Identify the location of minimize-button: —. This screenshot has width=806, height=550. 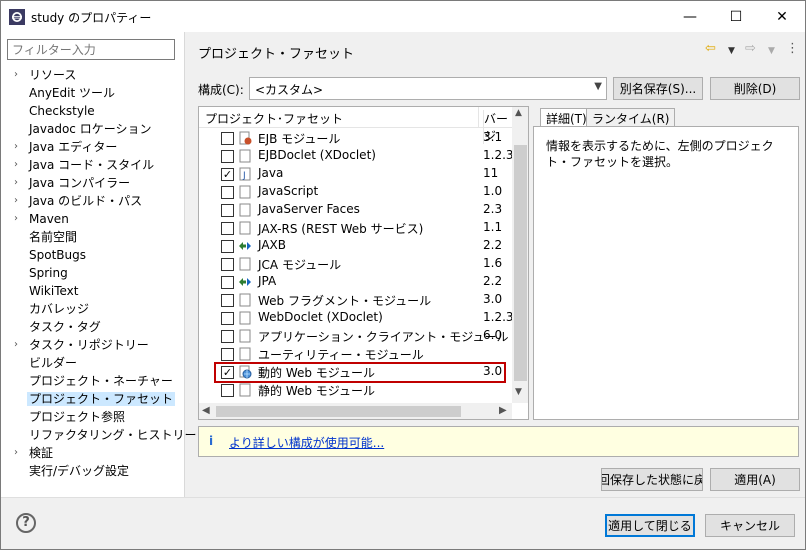
(690, 16).